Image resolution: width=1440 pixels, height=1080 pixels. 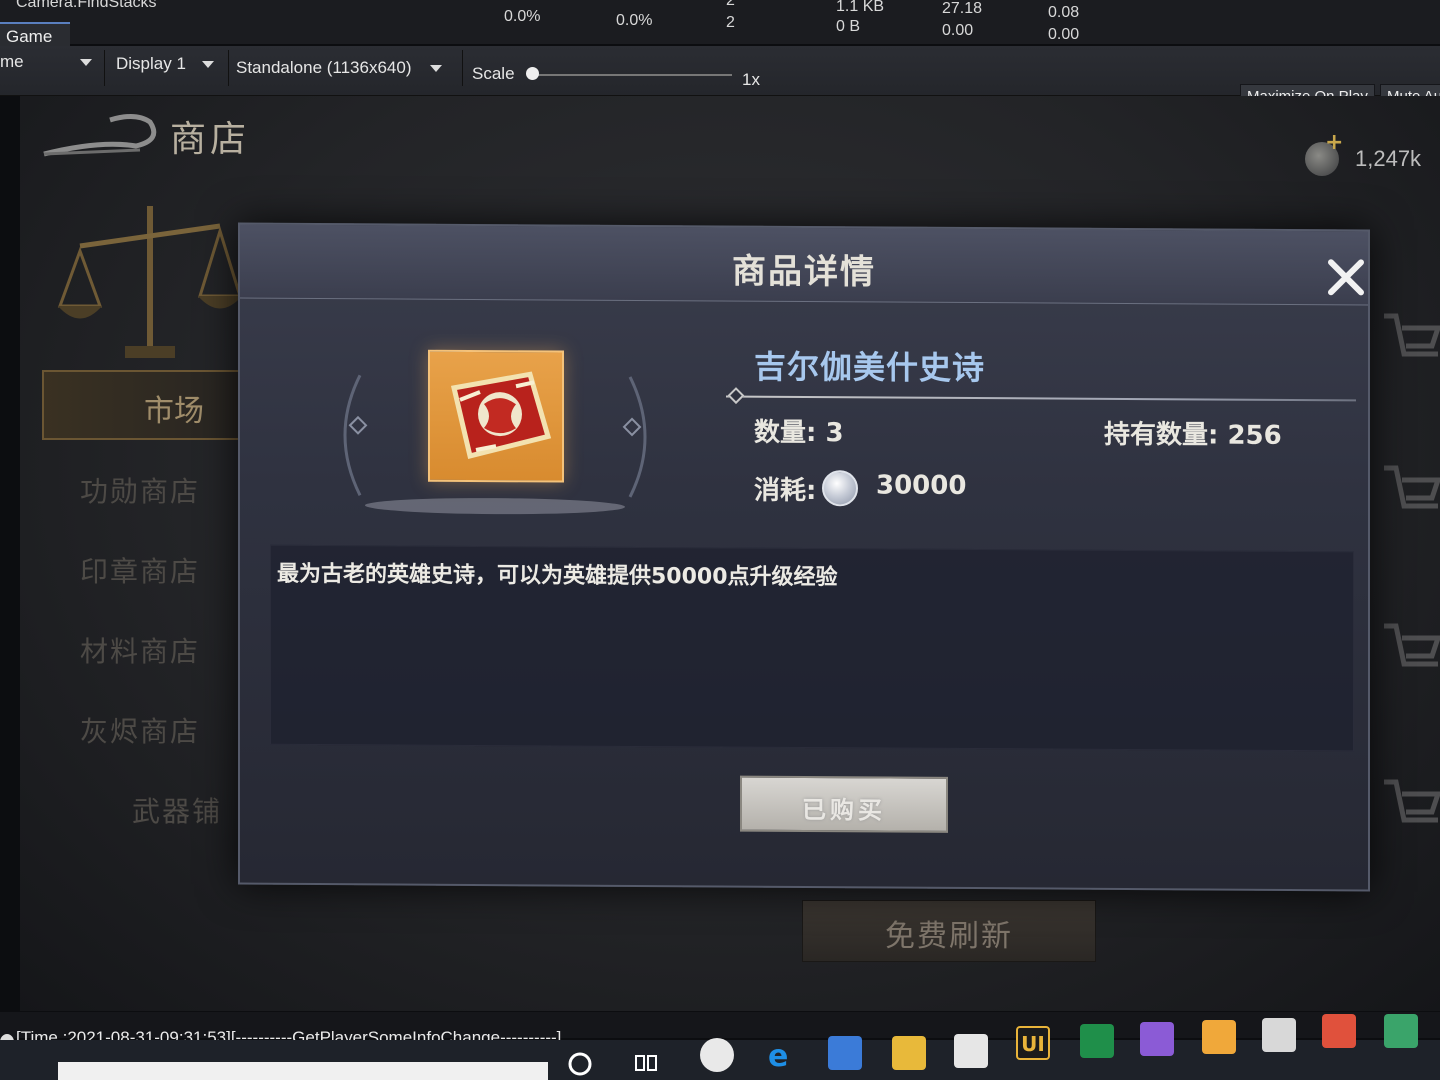 I want to click on task-view-icon, so click(x=646, y=1062).